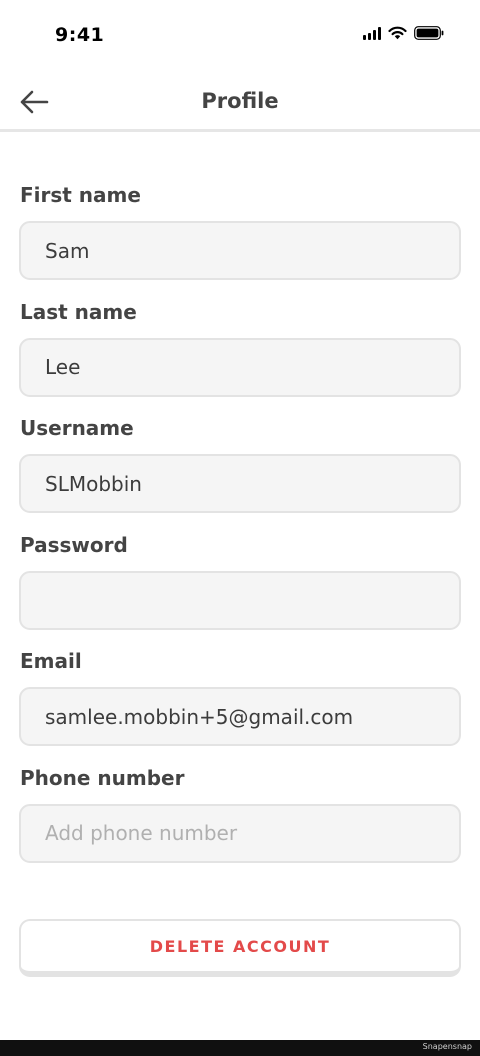  Describe the element at coordinates (80, 195) in the screenshot. I see `first-name-label: First name` at that location.